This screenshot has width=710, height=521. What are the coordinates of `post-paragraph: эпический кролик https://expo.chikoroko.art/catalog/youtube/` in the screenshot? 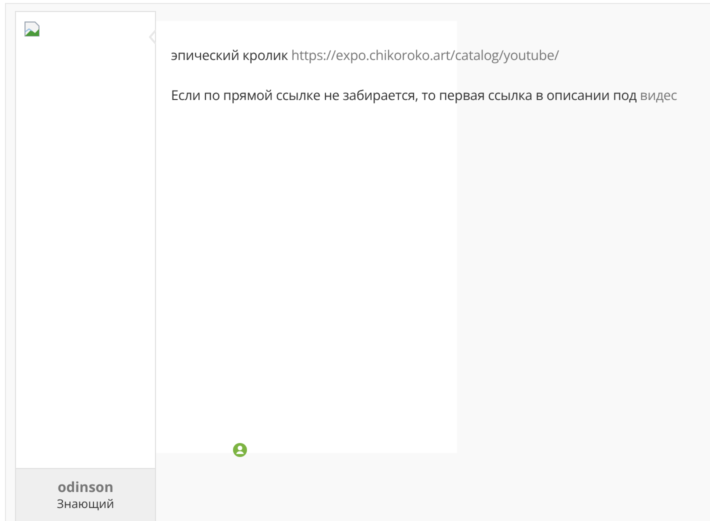 It's located at (365, 55).